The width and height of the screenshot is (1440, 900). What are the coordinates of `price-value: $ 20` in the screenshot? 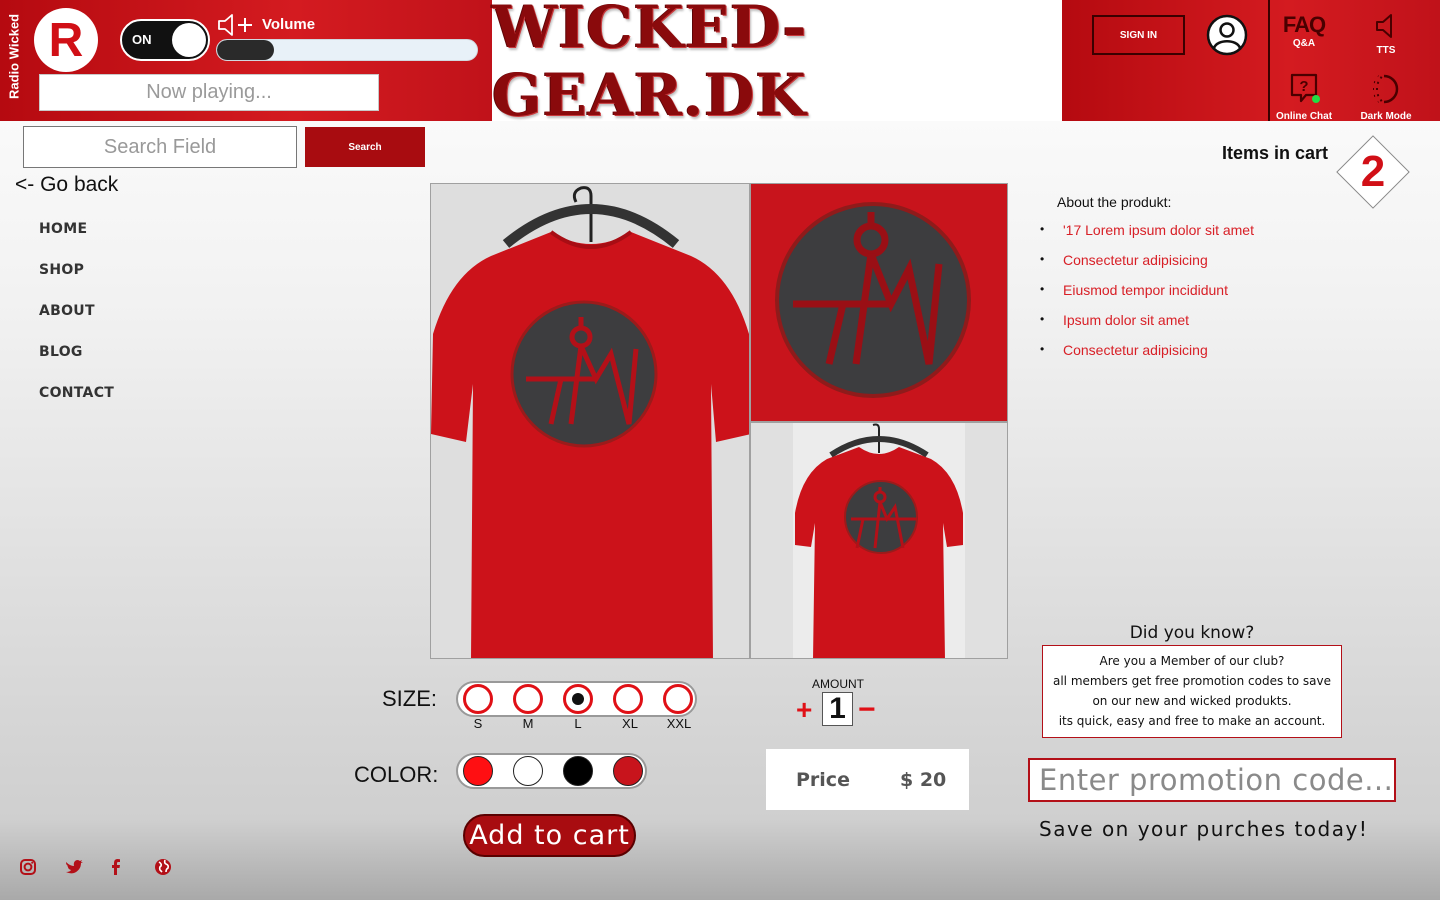 It's located at (923, 780).